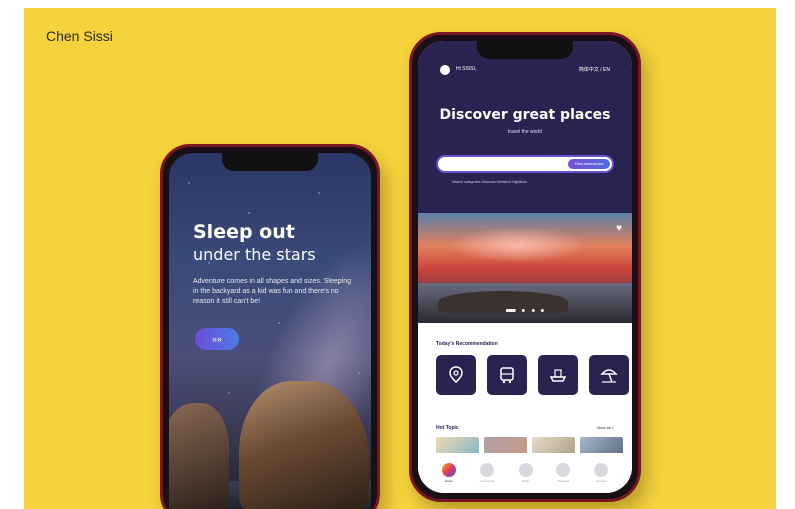 The image size is (795, 509). I want to click on account-icon, so click(601, 470).